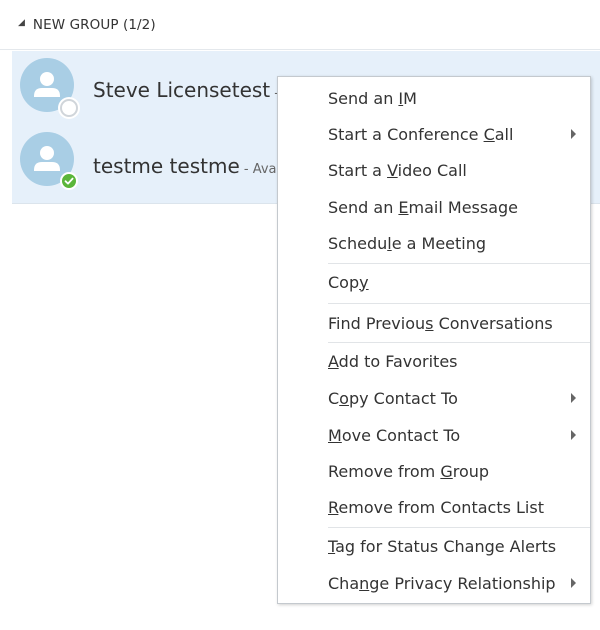 The width and height of the screenshot is (600, 630). I want to click on menu-item-label: Copy Contact To, so click(393, 398).